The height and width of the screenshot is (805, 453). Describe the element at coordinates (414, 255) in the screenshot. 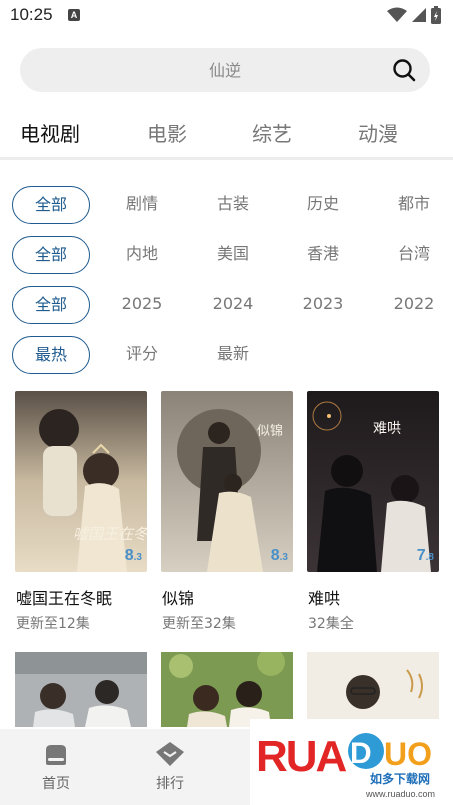

I see `filter-region-taiwan: 台湾` at that location.